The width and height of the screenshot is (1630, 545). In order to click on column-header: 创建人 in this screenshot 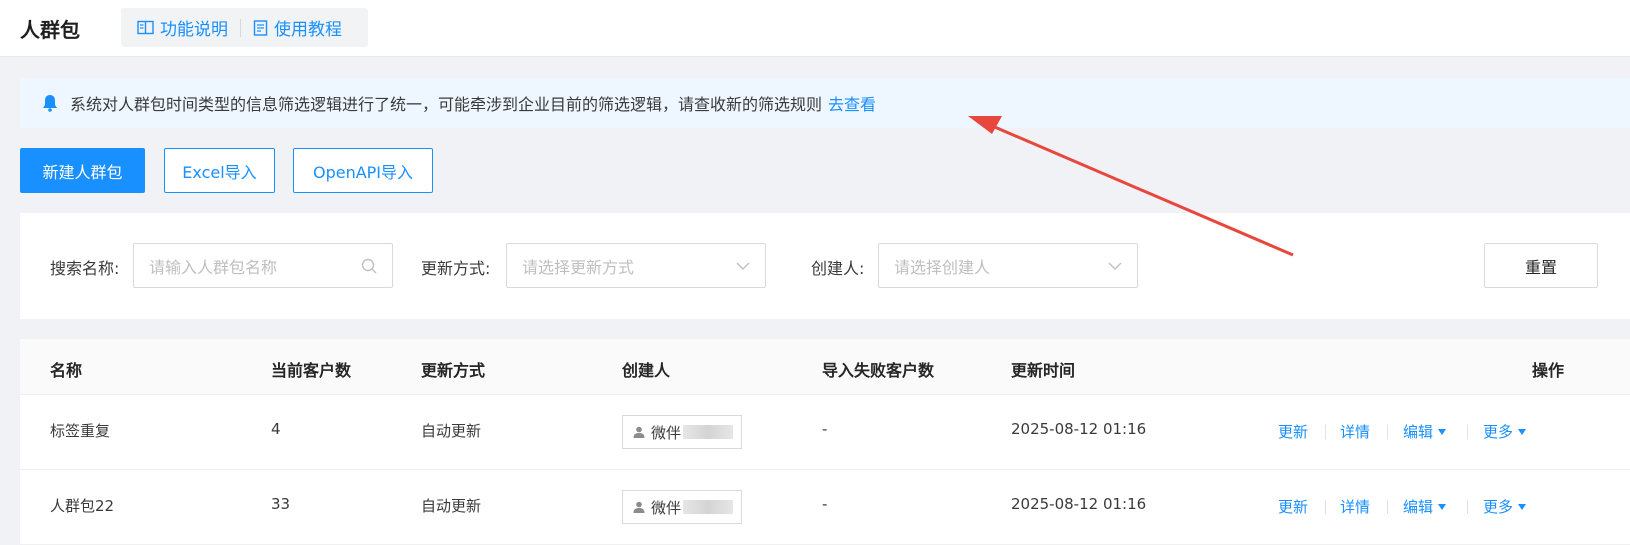, I will do `click(646, 370)`.